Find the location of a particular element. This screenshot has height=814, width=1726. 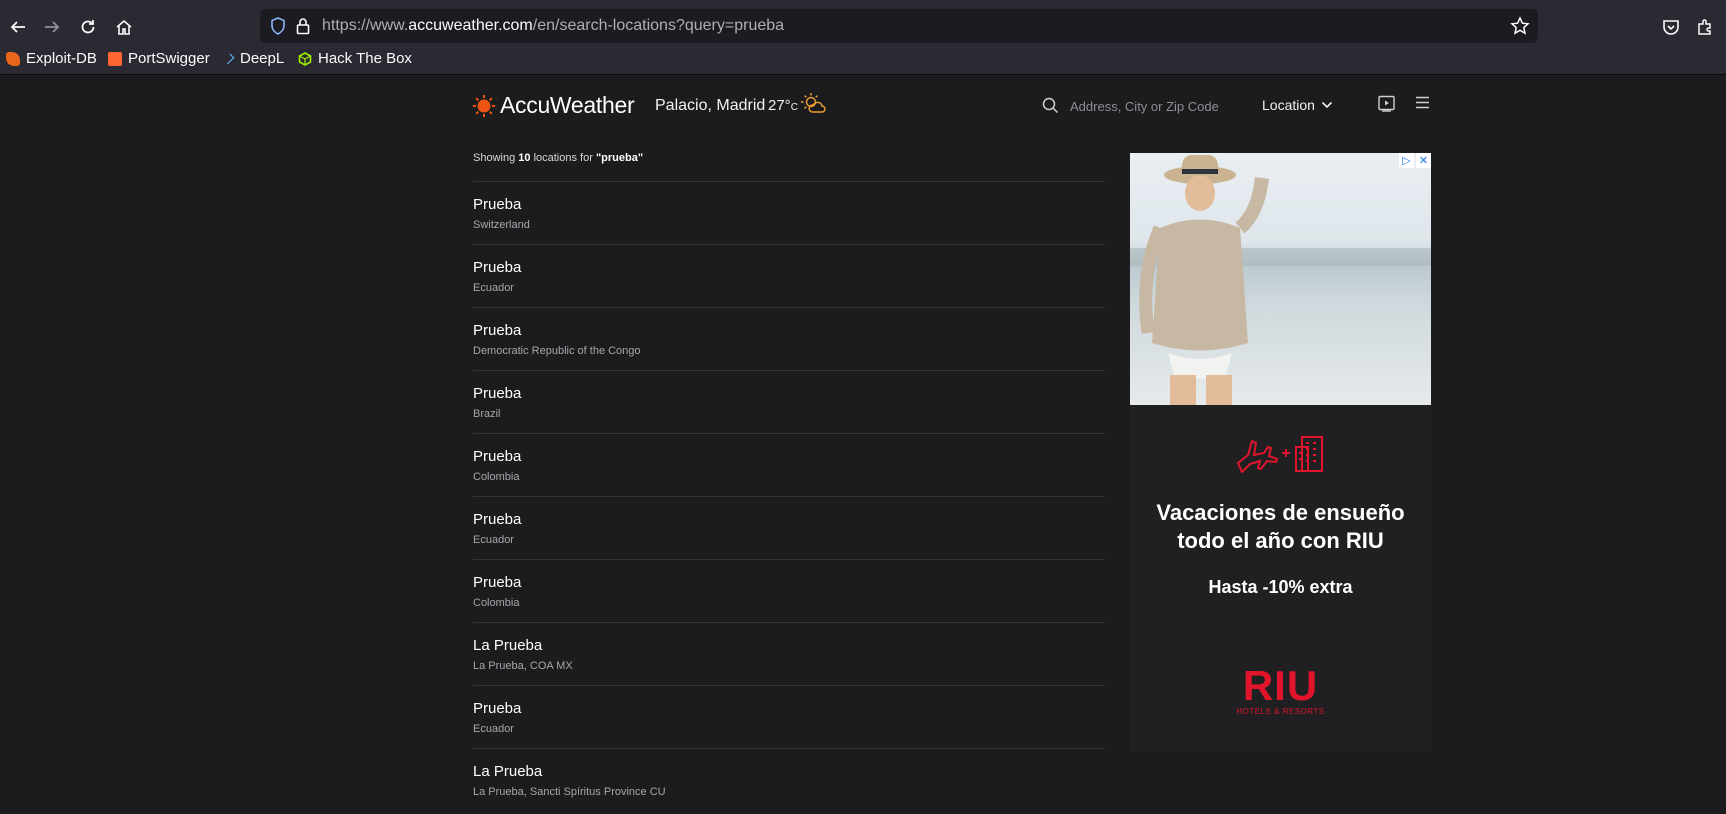

back-button is located at coordinates (18, 27).